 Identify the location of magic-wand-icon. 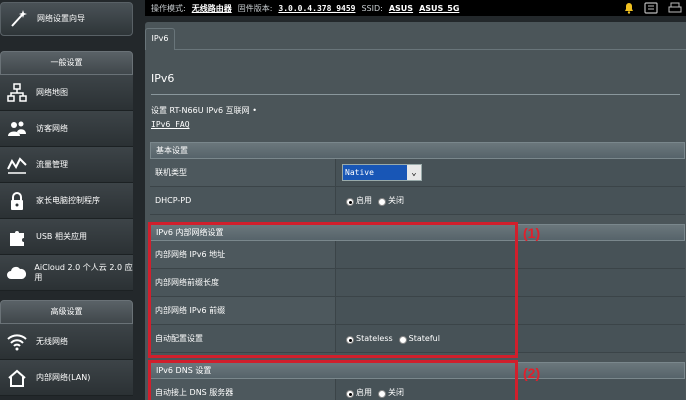
(18, 19).